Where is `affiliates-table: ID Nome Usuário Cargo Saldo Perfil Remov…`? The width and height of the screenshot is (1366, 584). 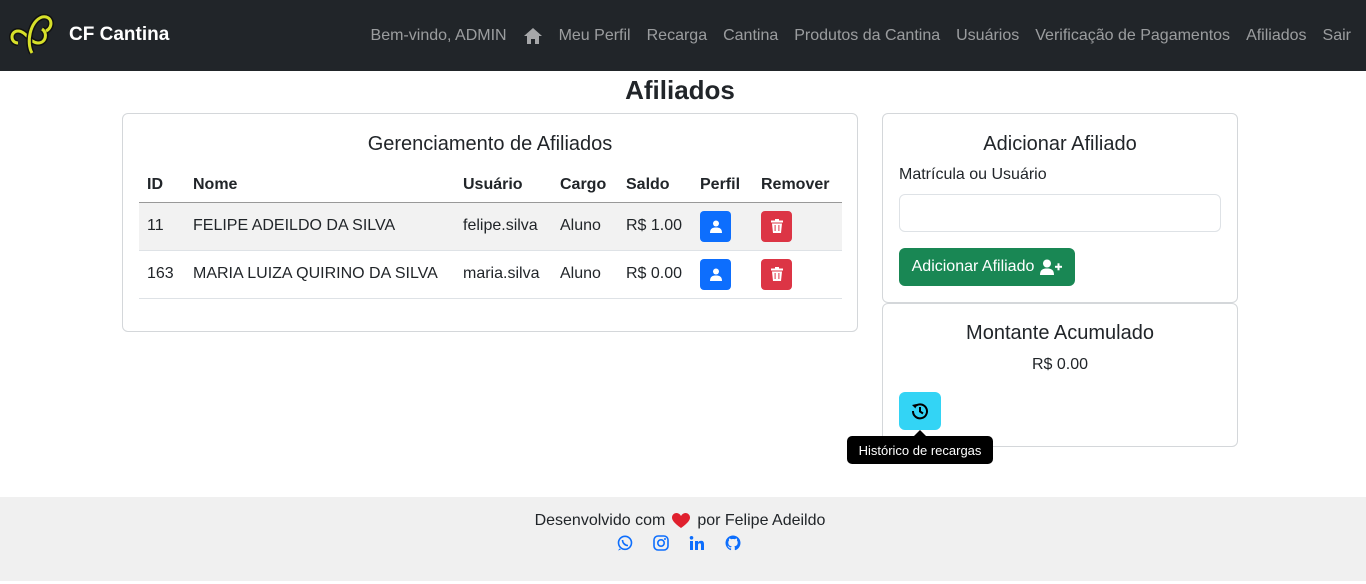
affiliates-table: ID Nome Usuário Cargo Saldo Perfil Remov… is located at coordinates (490, 234).